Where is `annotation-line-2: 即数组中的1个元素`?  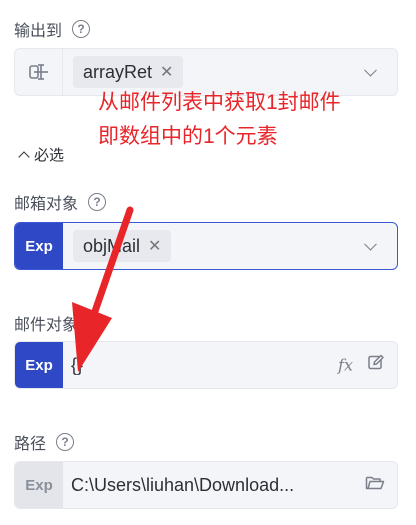 annotation-line-2: 即数组中的1个元素 is located at coordinates (188, 136).